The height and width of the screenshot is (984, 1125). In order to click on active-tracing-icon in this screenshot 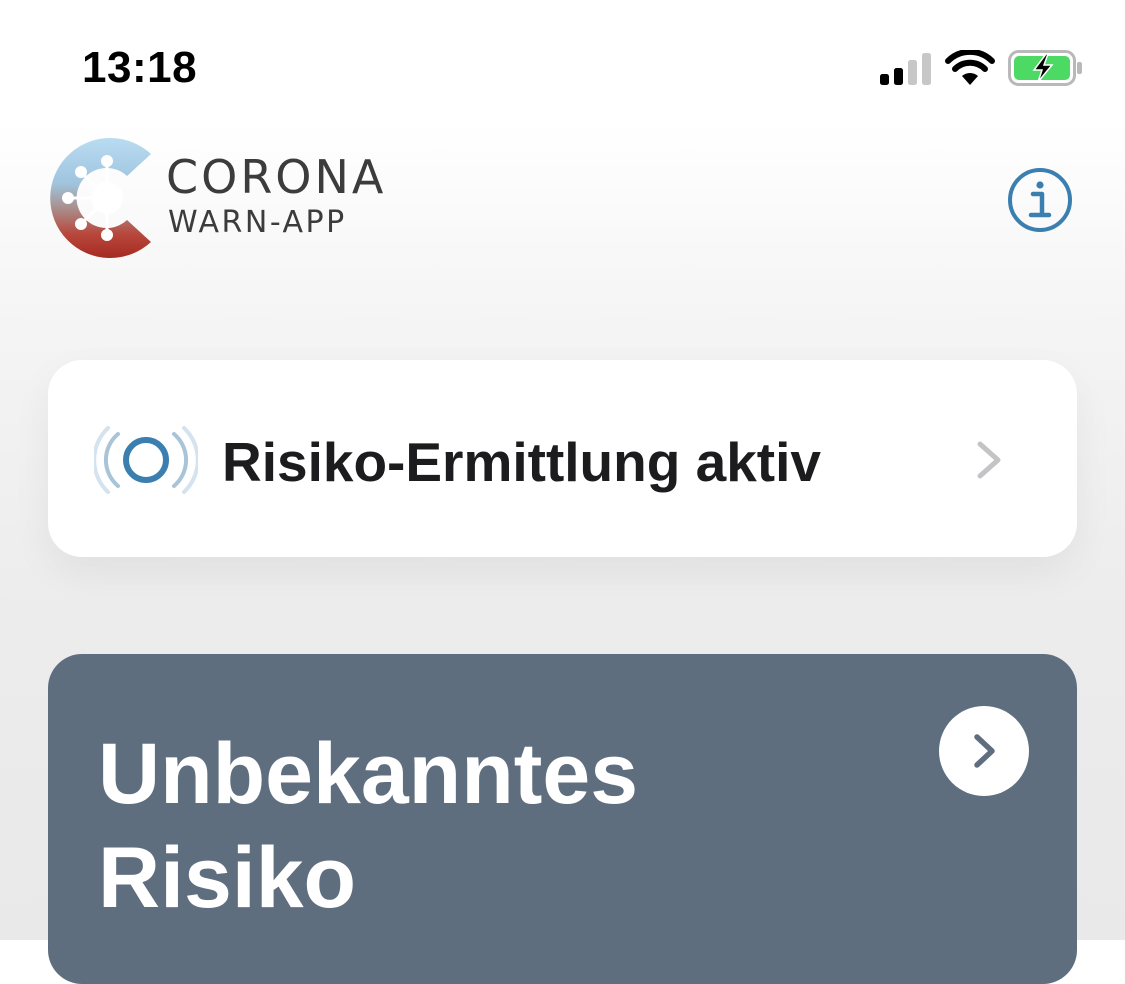, I will do `click(146, 460)`.